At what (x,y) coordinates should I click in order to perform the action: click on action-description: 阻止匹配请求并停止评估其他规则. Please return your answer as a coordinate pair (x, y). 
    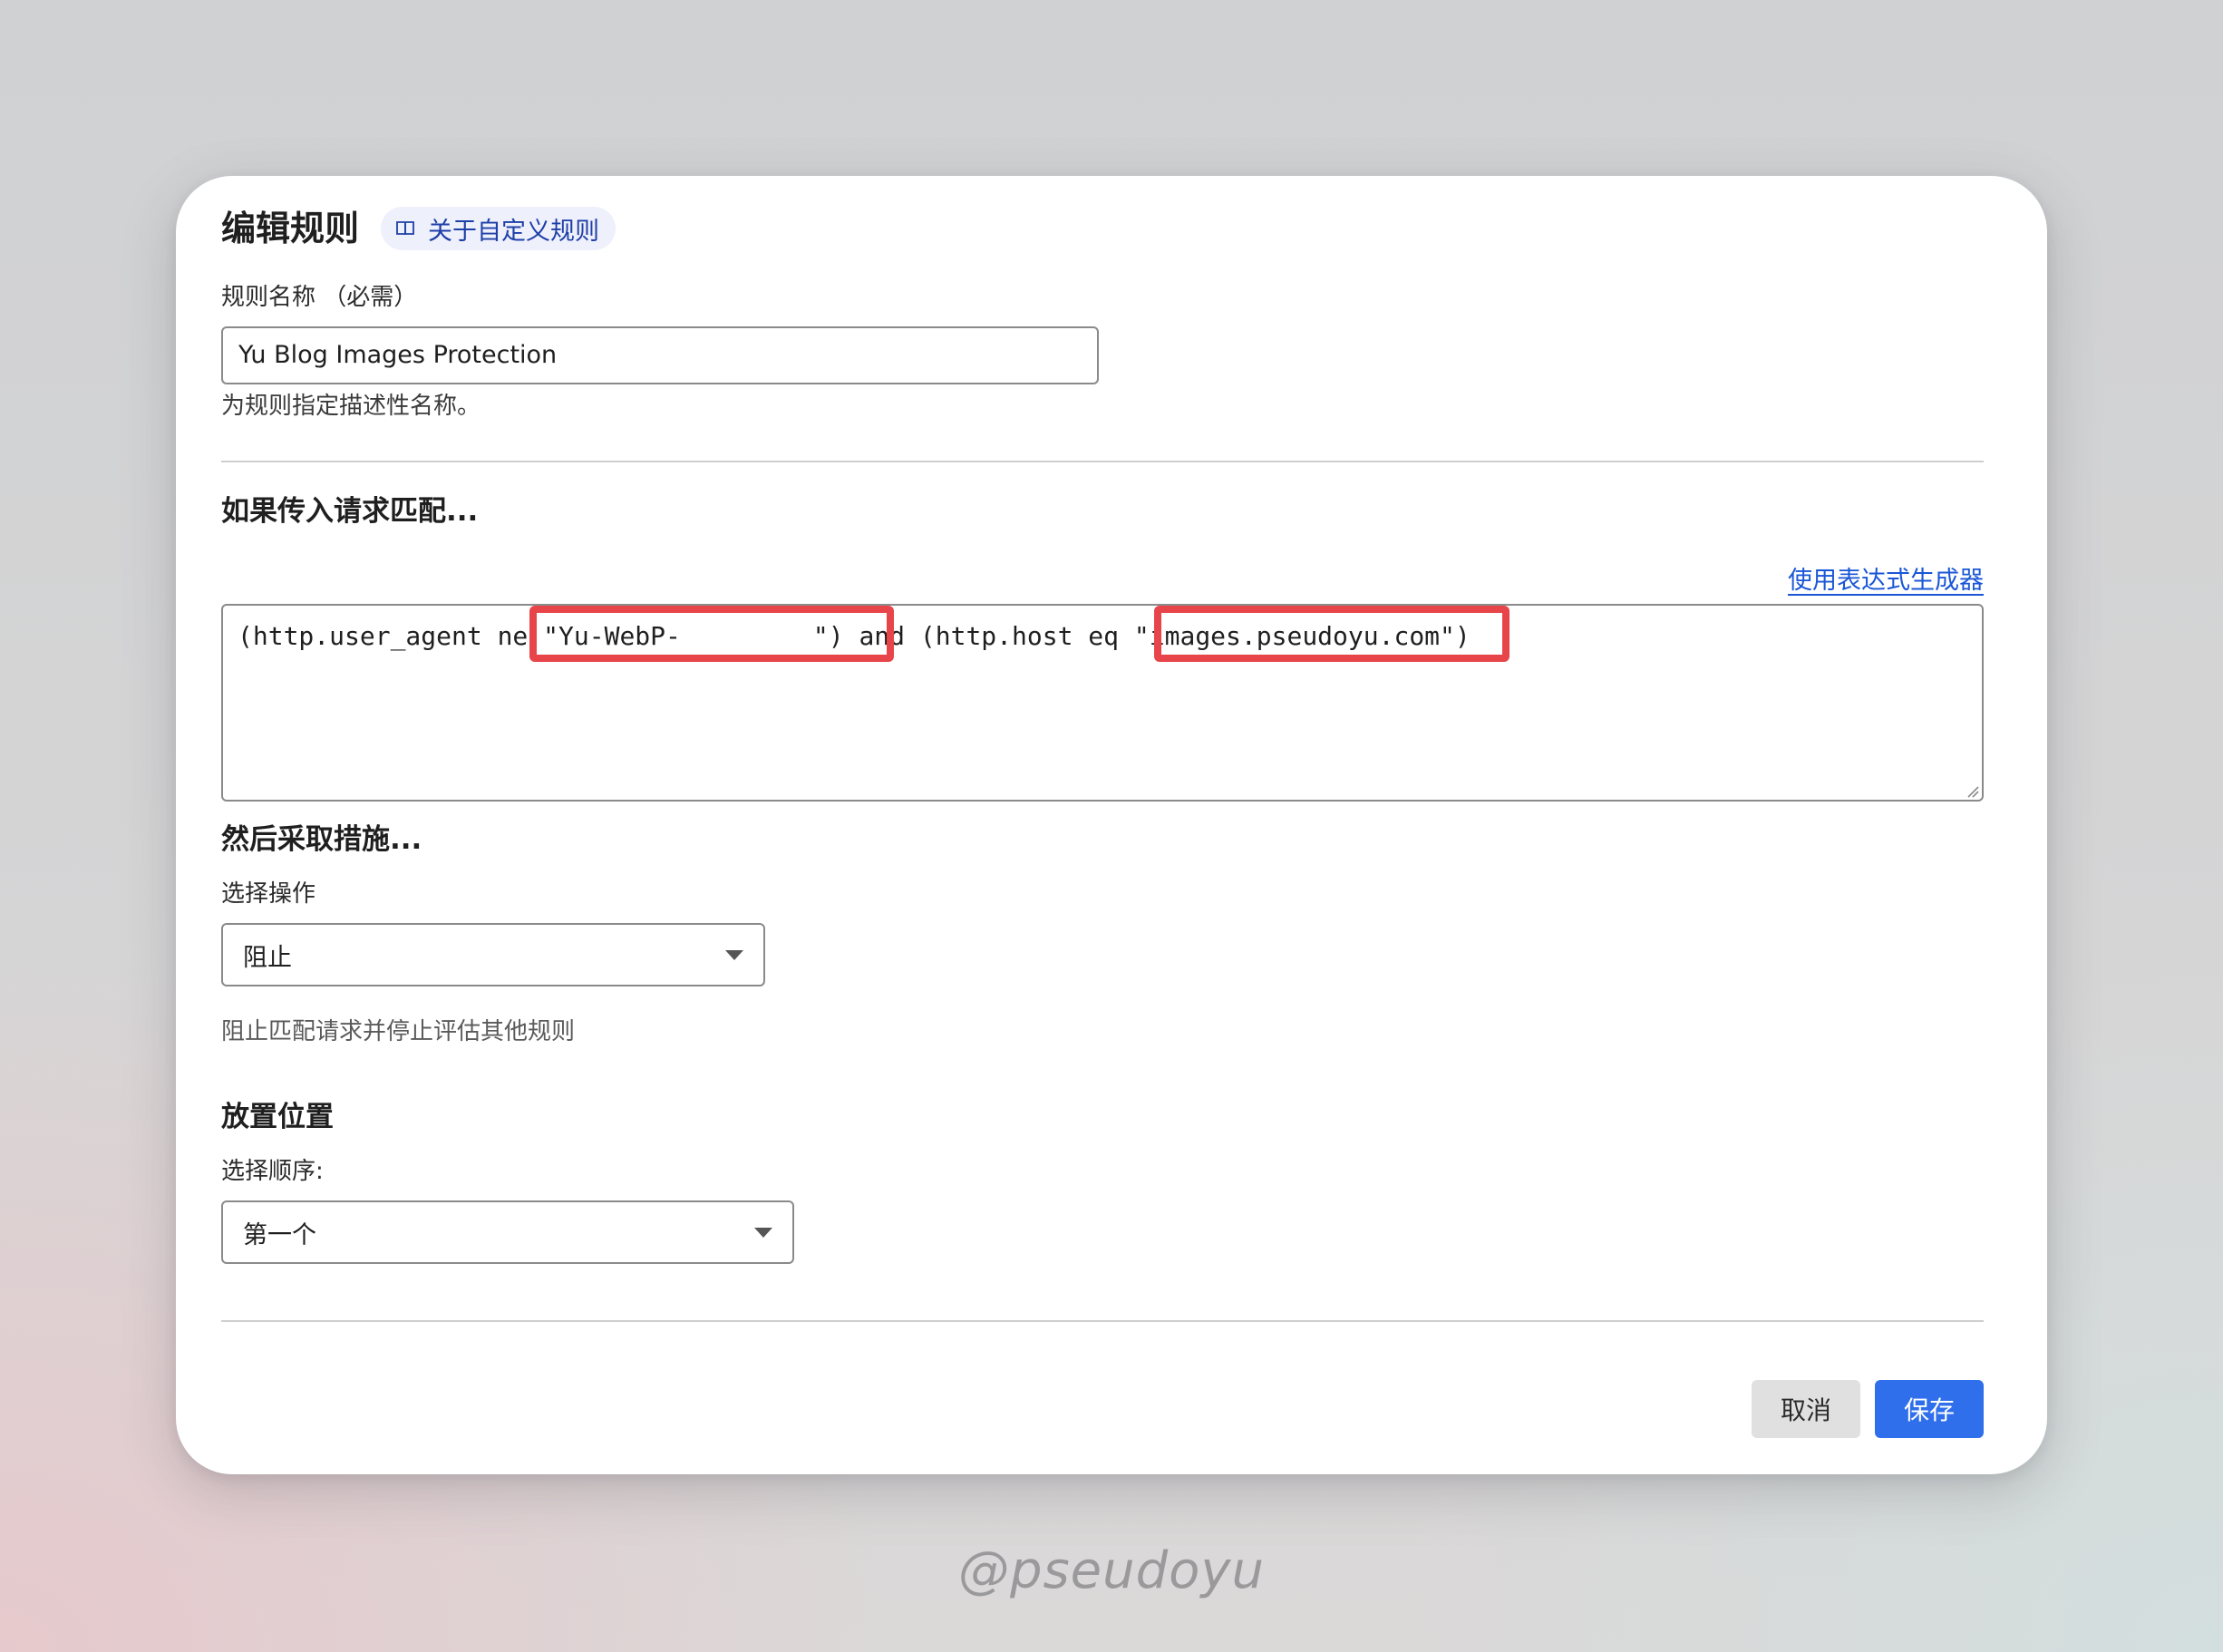
    Looking at the image, I should click on (398, 1032).